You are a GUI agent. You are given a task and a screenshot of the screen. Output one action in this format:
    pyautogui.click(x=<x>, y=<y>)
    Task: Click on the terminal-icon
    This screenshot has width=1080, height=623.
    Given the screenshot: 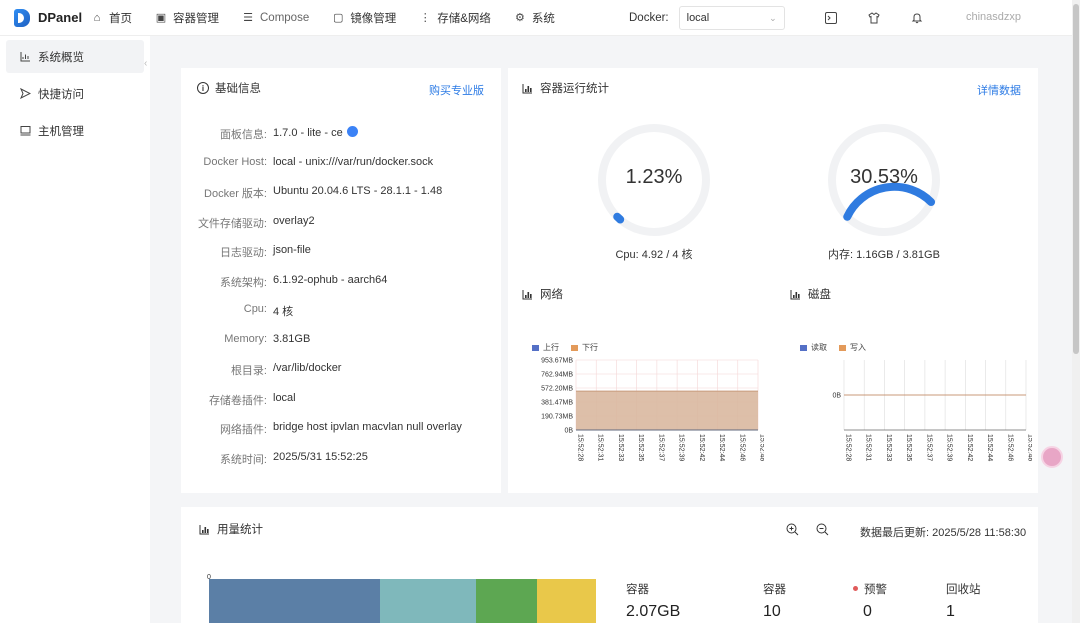 What is the action you would take?
    pyautogui.click(x=831, y=18)
    